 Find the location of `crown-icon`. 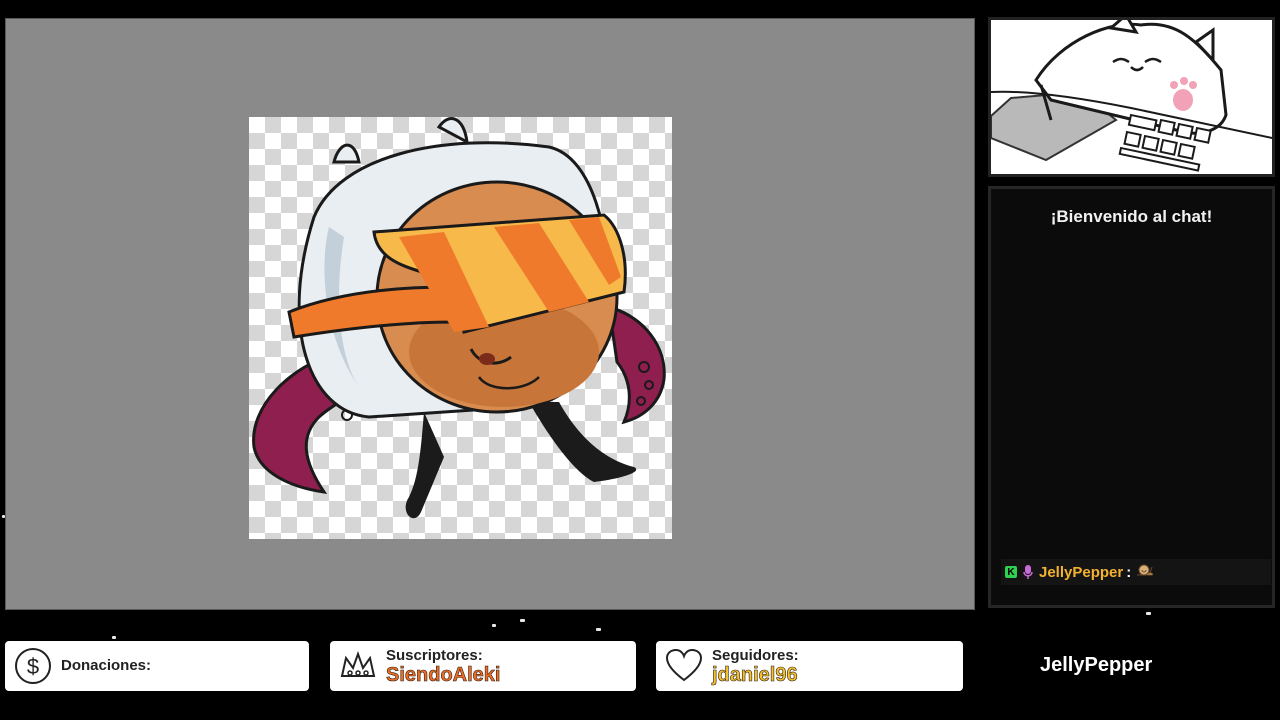

crown-icon is located at coordinates (358, 664).